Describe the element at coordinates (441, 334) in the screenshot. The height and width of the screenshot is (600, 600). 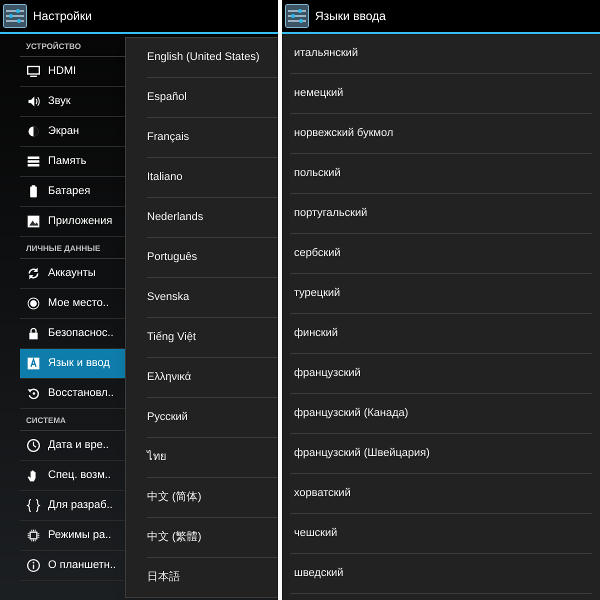
I see `input-language-item: финский` at that location.